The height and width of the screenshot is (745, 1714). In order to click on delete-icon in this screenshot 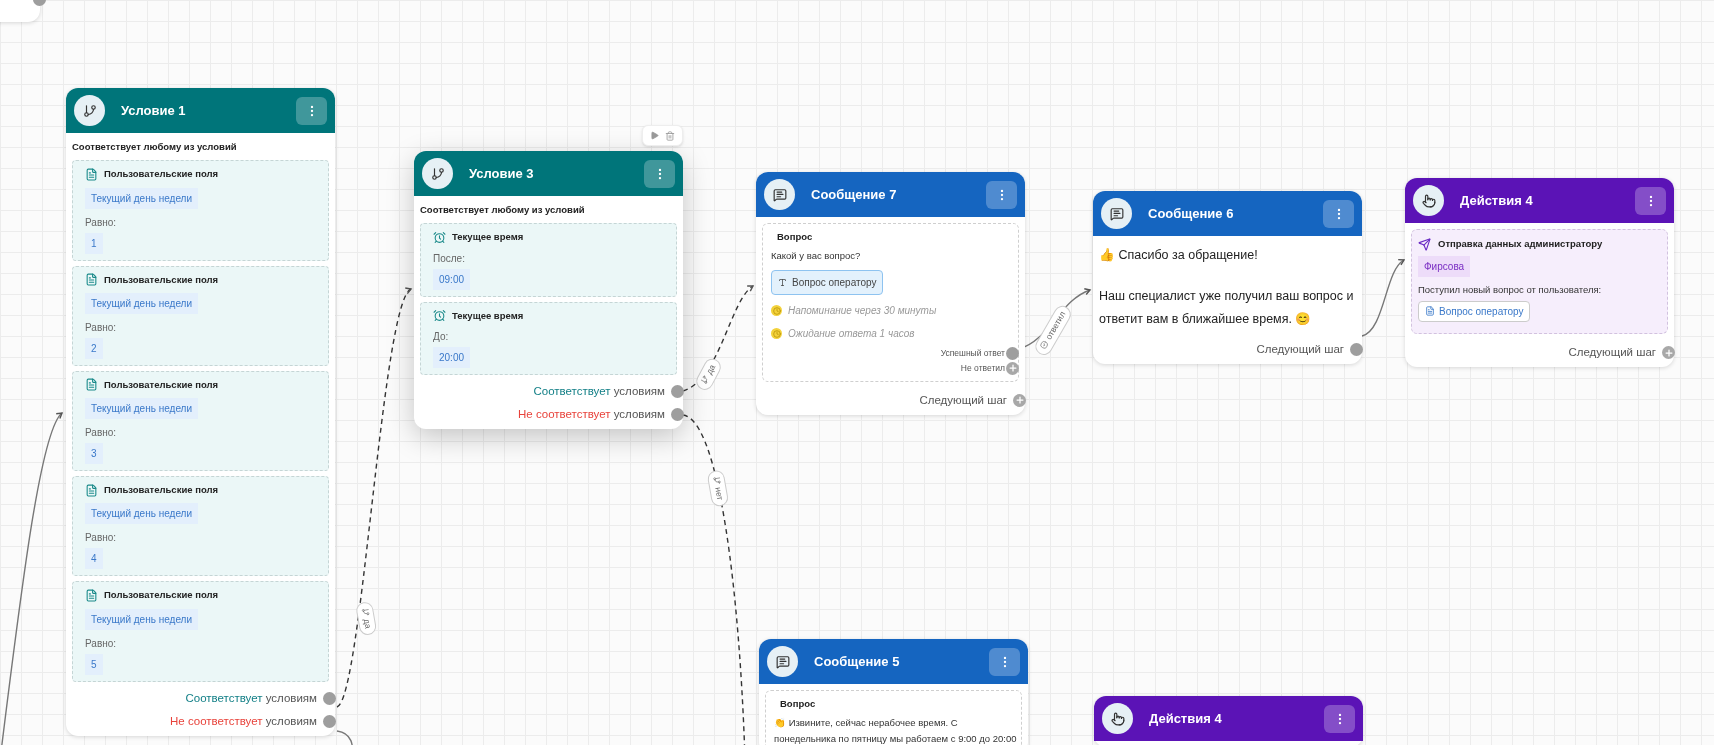, I will do `click(670, 135)`.